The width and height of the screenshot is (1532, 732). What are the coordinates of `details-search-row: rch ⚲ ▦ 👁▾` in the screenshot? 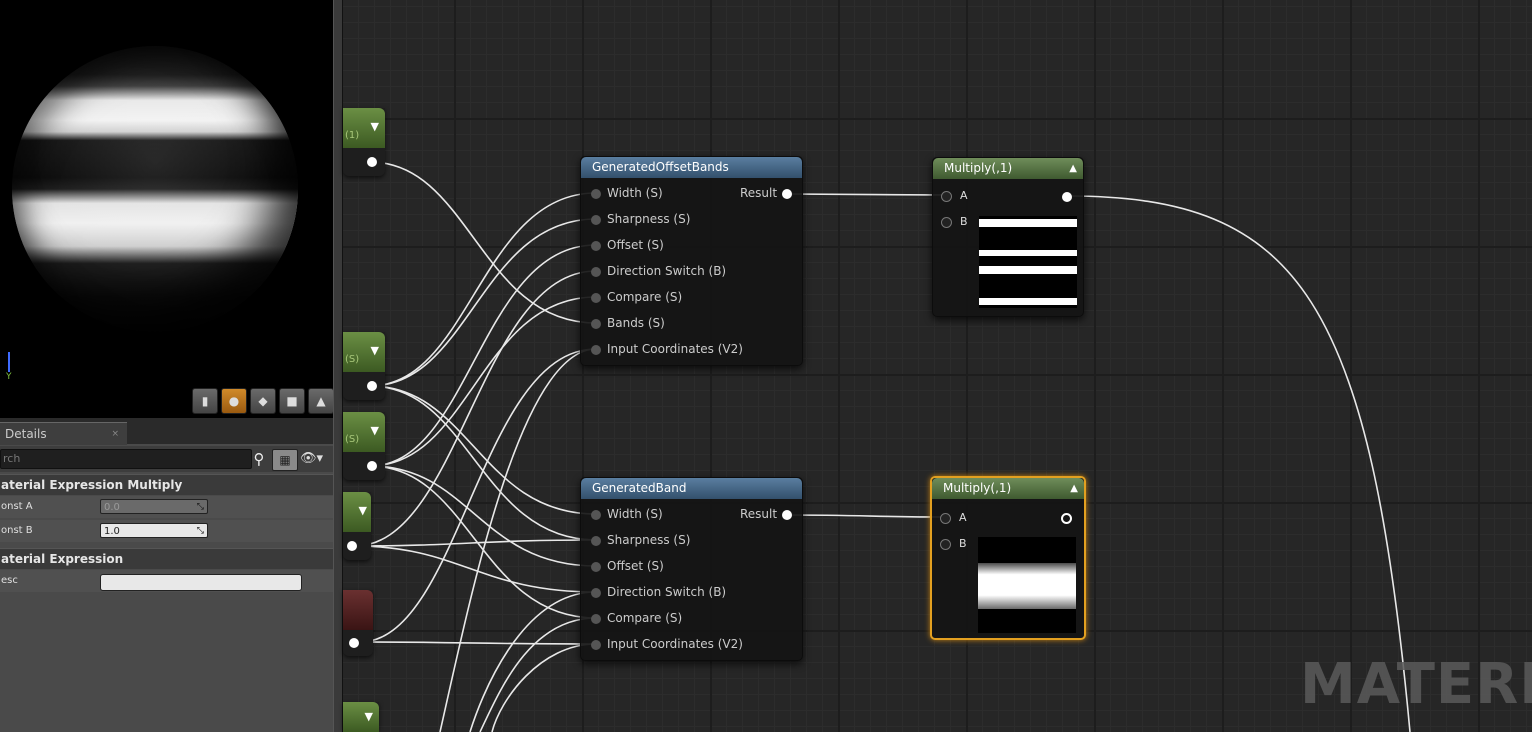 It's located at (166, 459).